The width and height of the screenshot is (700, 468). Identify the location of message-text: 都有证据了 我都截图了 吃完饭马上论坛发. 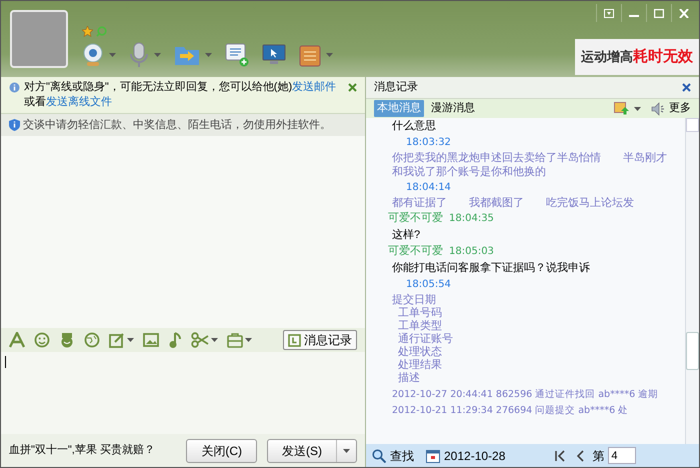
(513, 203).